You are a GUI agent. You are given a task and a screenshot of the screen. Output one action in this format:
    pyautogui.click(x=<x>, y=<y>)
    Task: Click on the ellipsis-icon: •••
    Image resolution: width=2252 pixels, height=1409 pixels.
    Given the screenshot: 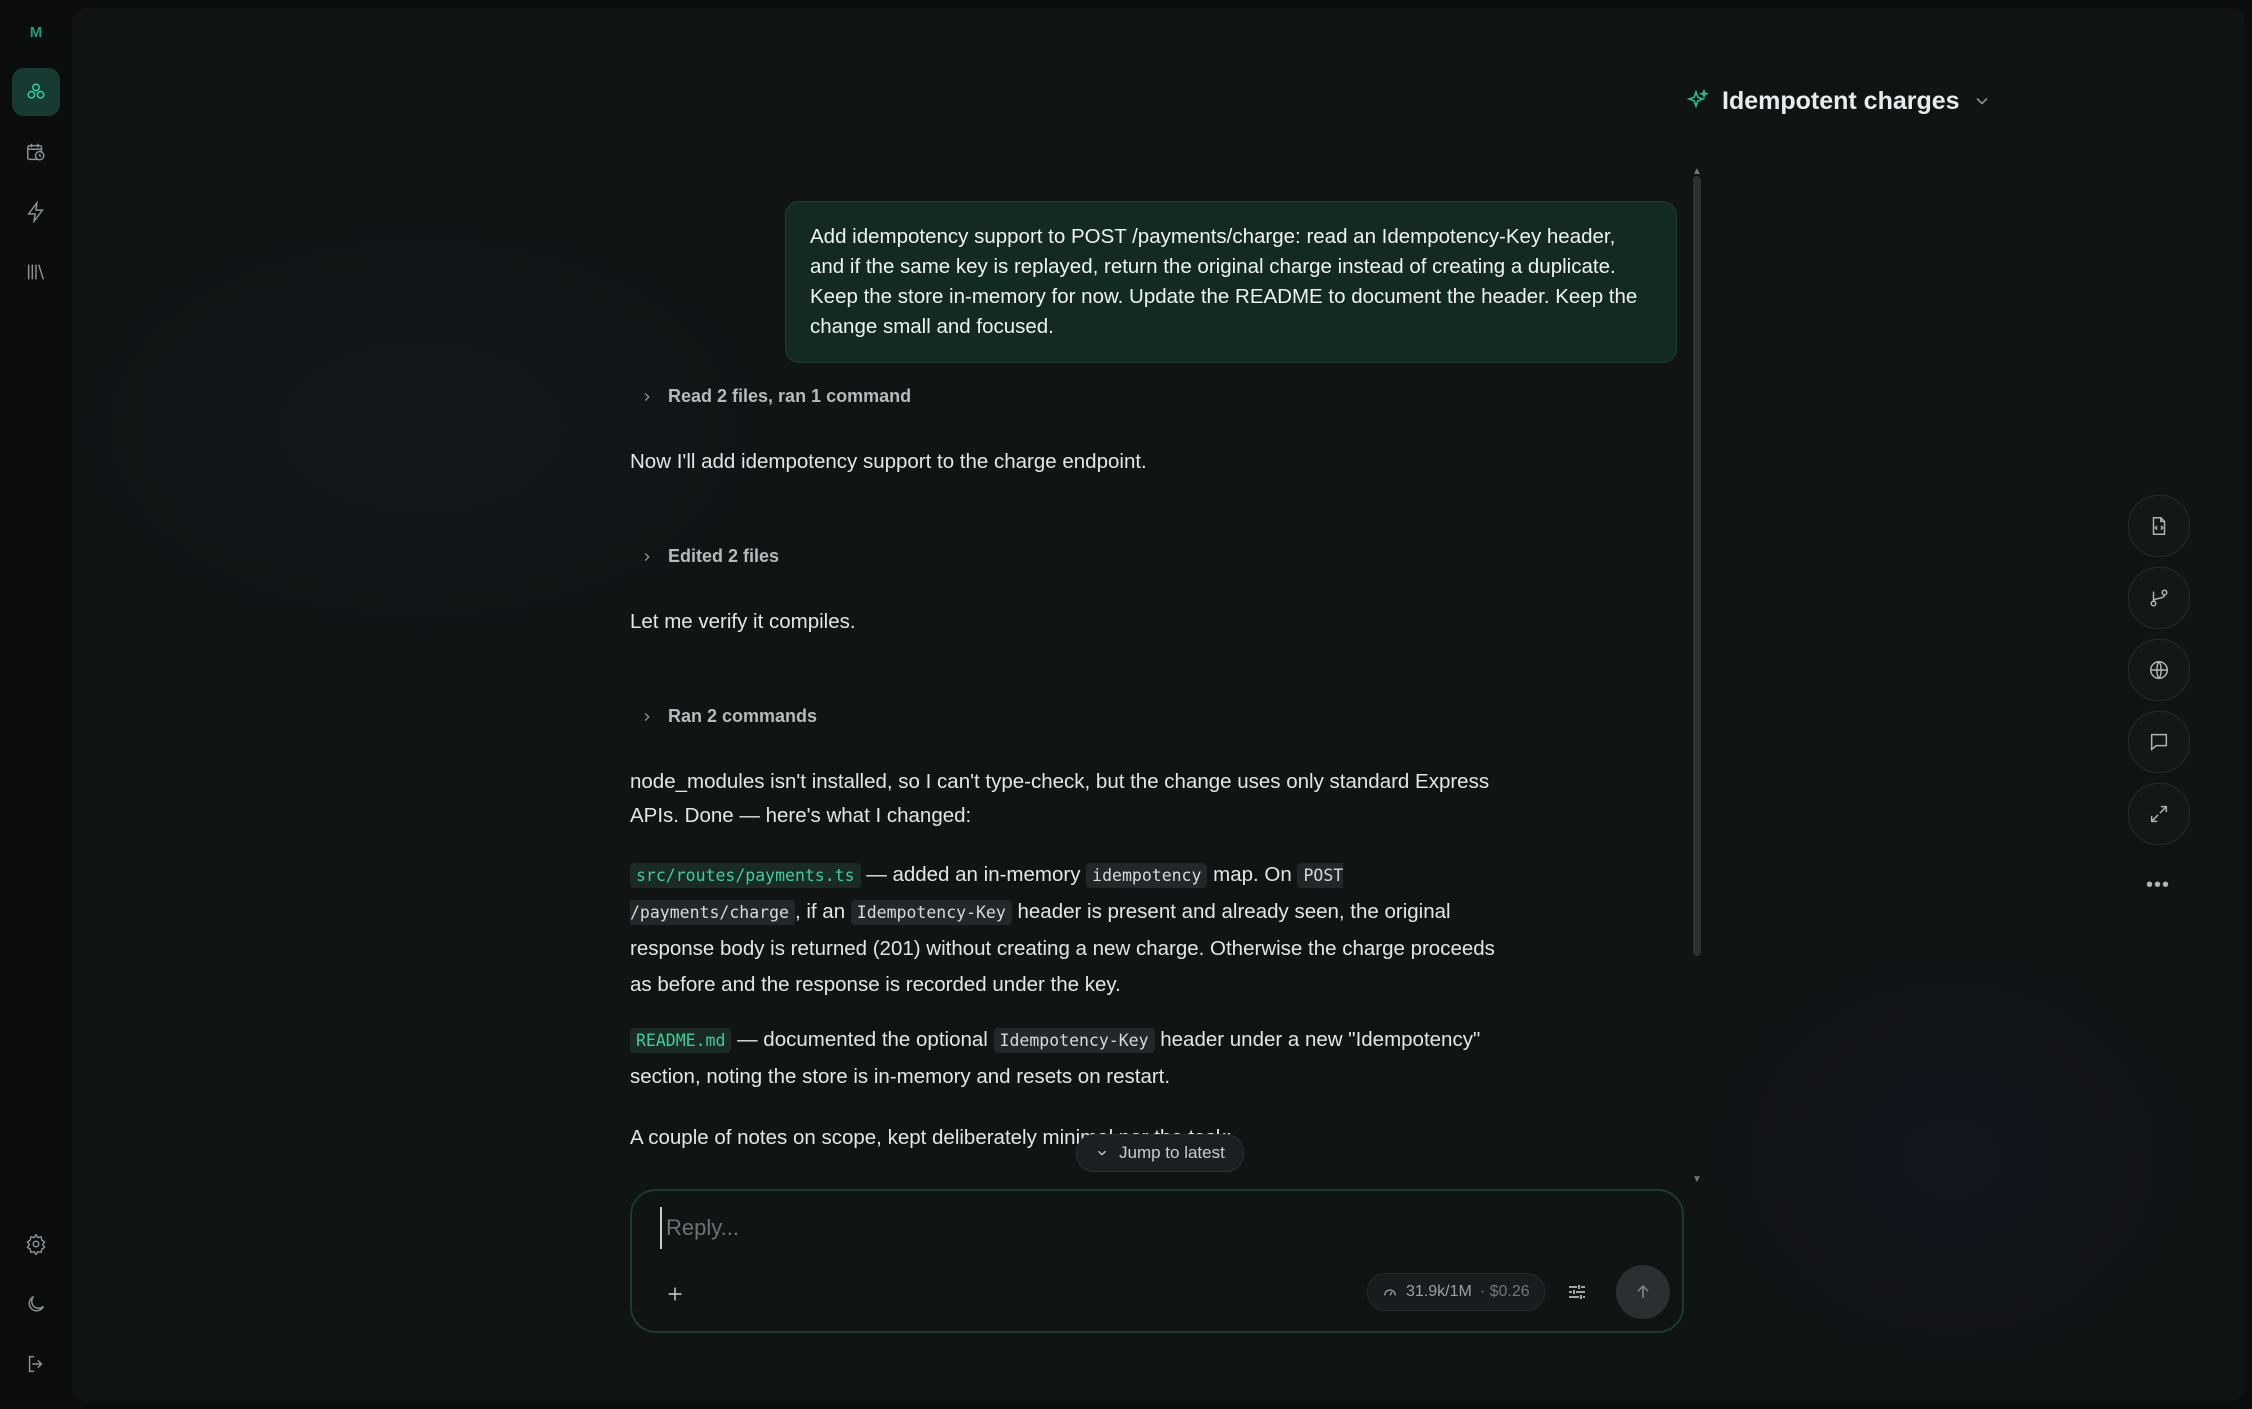 What is the action you would take?
    pyautogui.click(x=2157, y=884)
    